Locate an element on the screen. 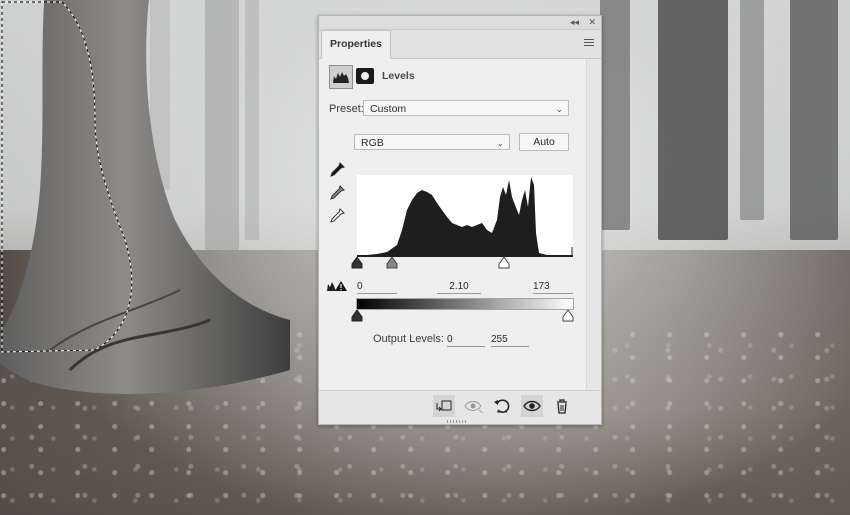 The image size is (850, 515). close-panel-icon: ✕ is located at coordinates (592, 22).